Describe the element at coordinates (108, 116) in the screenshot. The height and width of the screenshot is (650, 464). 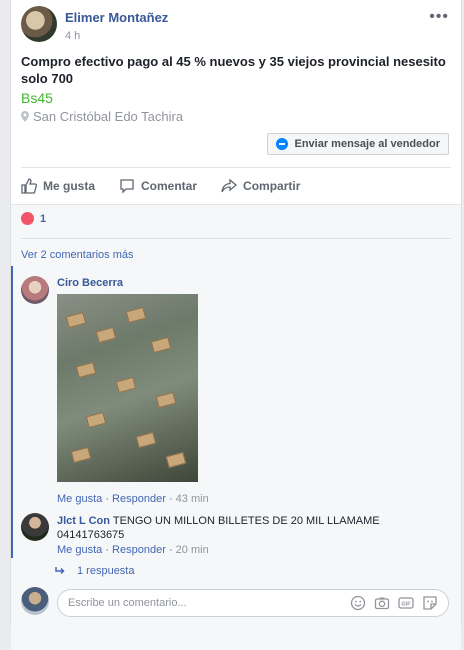
I see `location-text: San Cristóbal Edo Tachira` at that location.